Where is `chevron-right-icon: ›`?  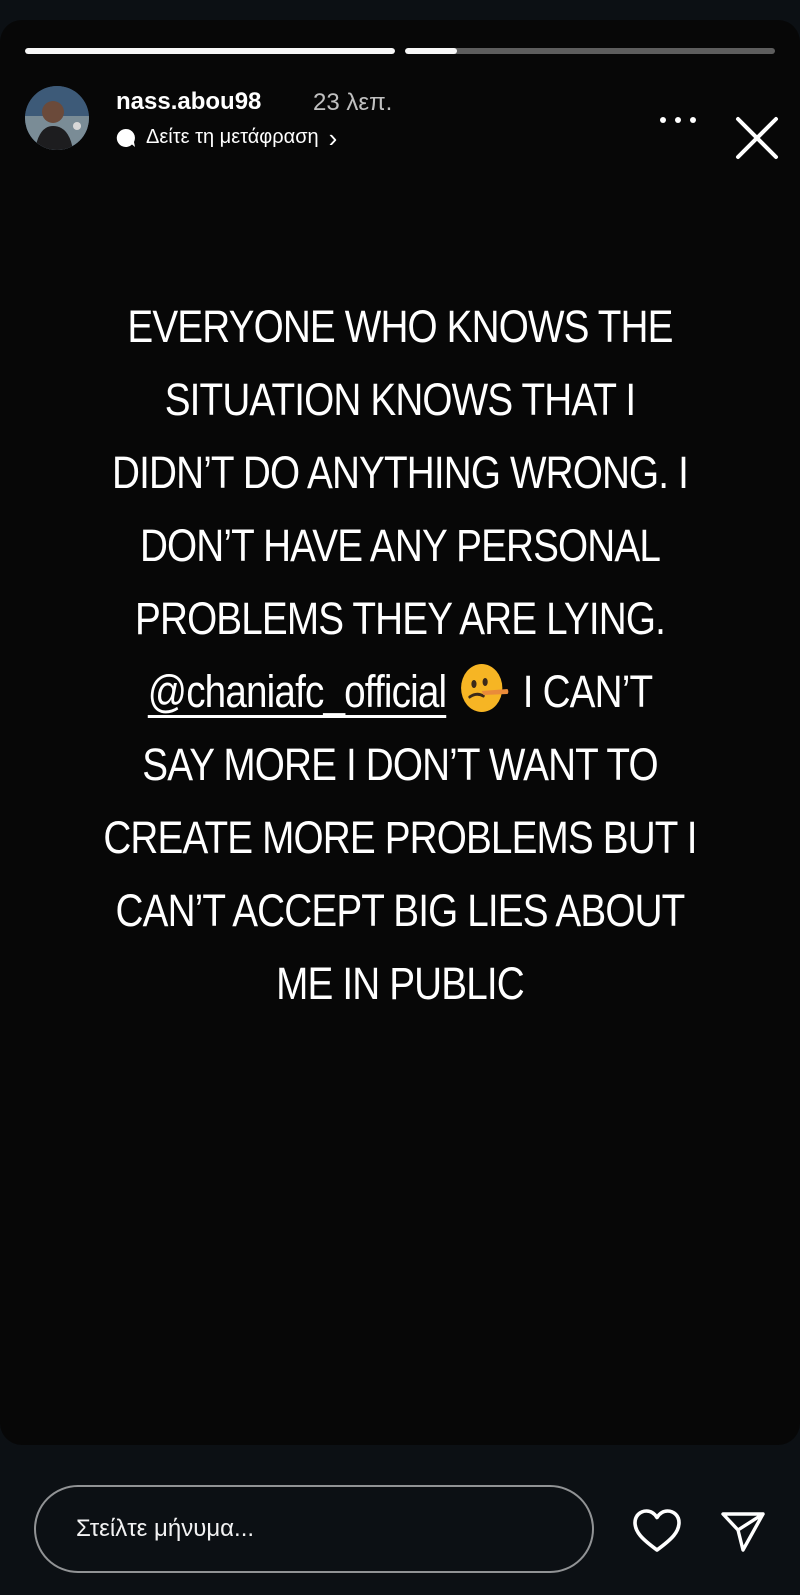 chevron-right-icon: › is located at coordinates (333, 137).